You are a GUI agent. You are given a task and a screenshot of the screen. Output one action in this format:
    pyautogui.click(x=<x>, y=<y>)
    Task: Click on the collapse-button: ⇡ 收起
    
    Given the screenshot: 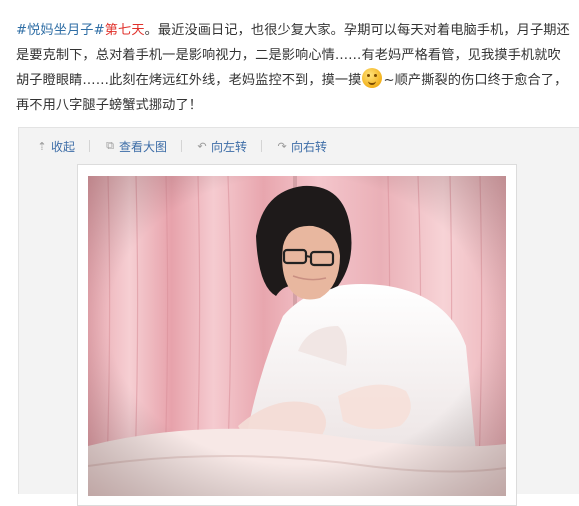 What is the action you would take?
    pyautogui.click(x=55, y=146)
    